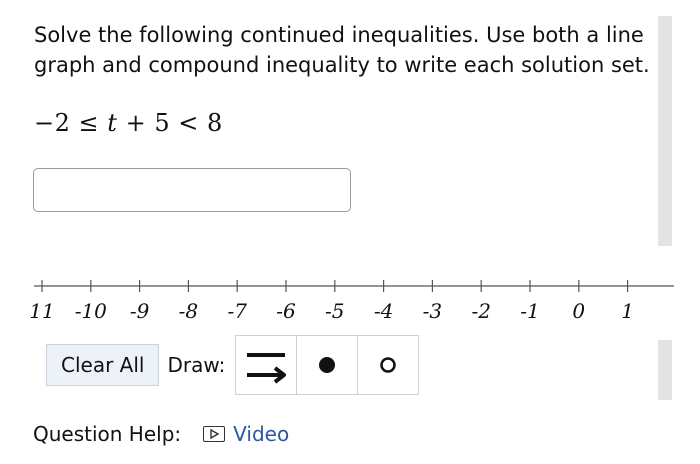  Describe the element at coordinates (665, 131) in the screenshot. I see `scrollbar-top` at that location.